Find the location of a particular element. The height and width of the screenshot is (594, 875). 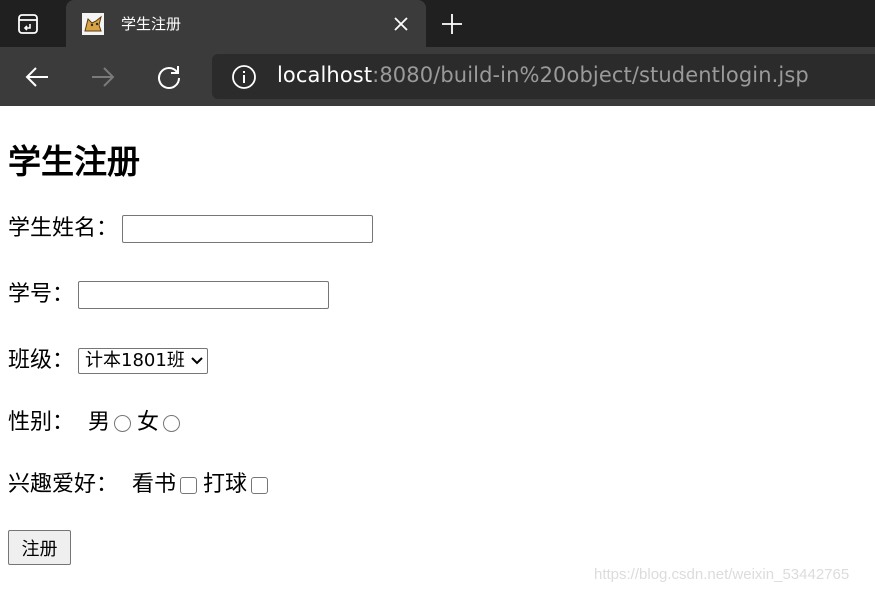

gender-male-radio is located at coordinates (123, 423).